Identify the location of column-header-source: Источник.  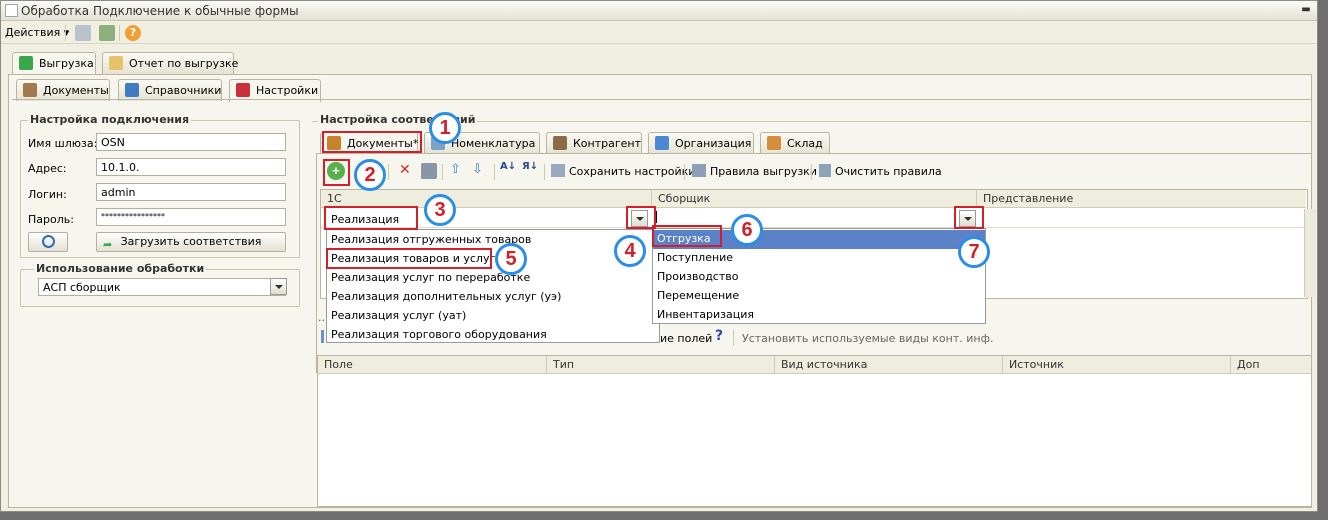
(1116, 365).